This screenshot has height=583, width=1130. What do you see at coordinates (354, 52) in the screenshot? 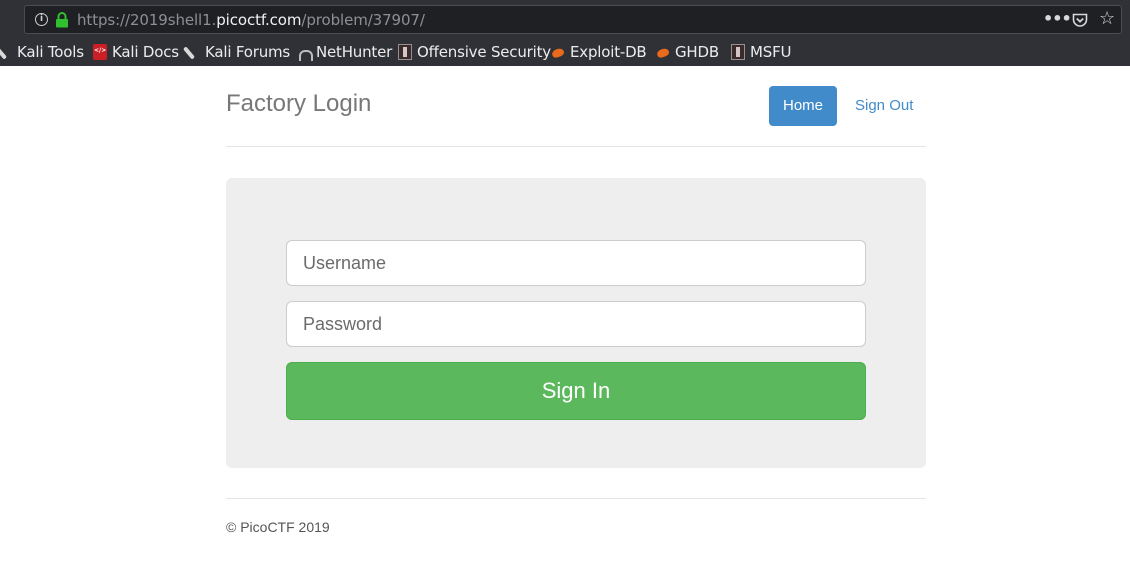
I see `bookmark-label: NetHunter` at bounding box center [354, 52].